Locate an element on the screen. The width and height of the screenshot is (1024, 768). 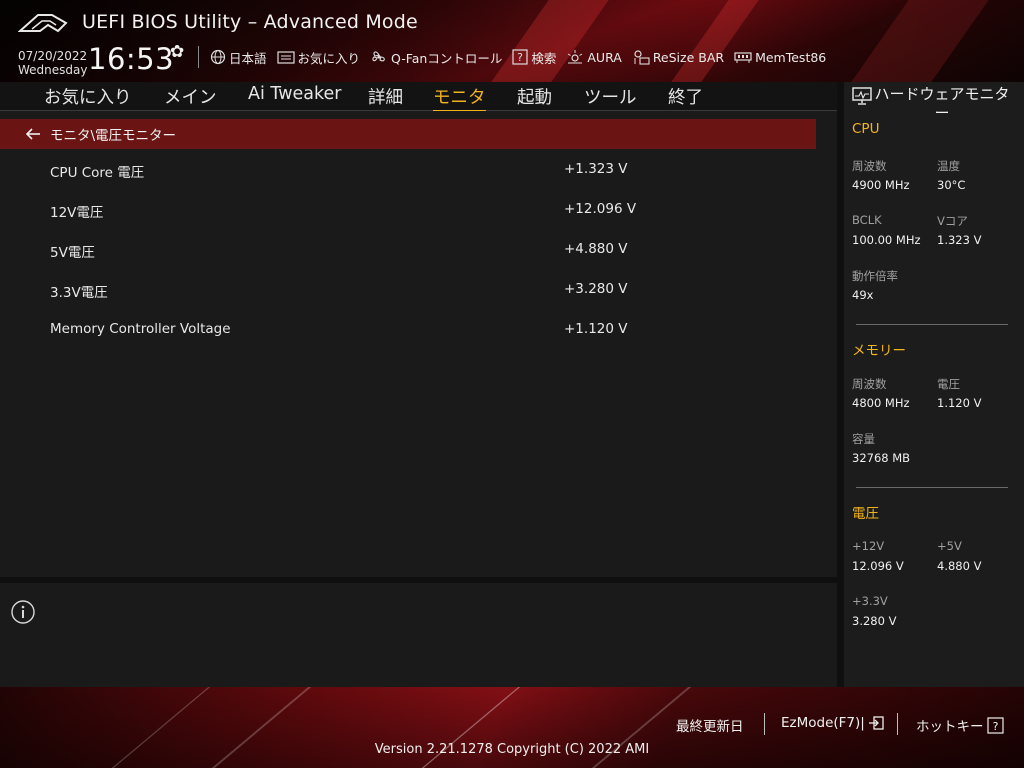
help-icon: ? is located at coordinates (520, 57).